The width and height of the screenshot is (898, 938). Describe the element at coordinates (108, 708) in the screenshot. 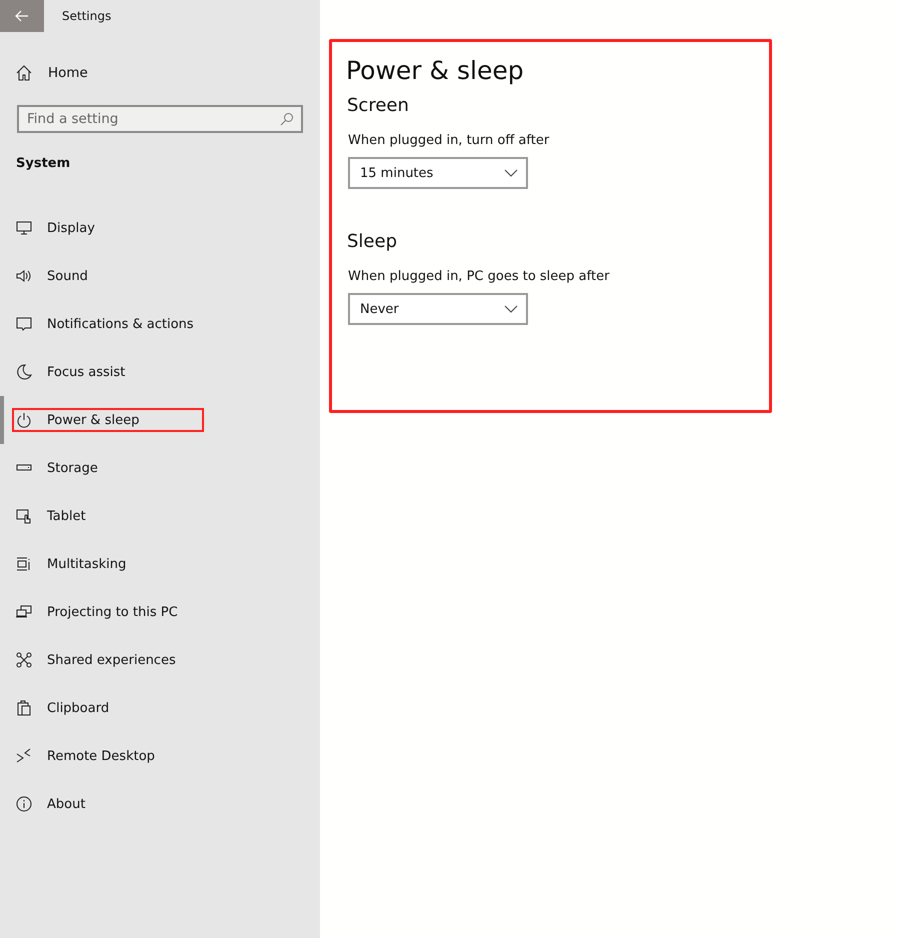

I see `sidebar-item: Clipboard` at that location.